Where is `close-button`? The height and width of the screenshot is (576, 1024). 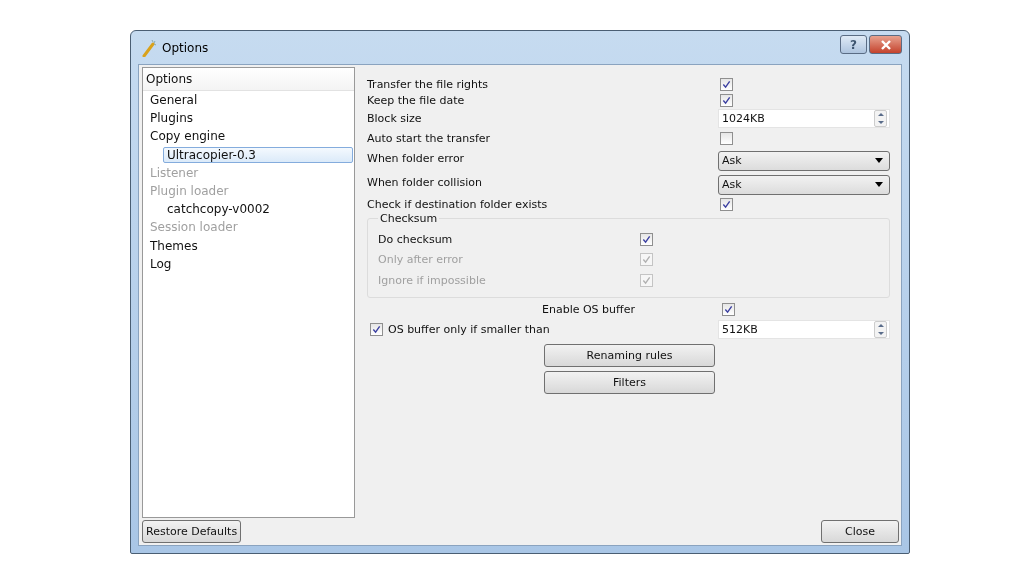
close-button is located at coordinates (885, 44).